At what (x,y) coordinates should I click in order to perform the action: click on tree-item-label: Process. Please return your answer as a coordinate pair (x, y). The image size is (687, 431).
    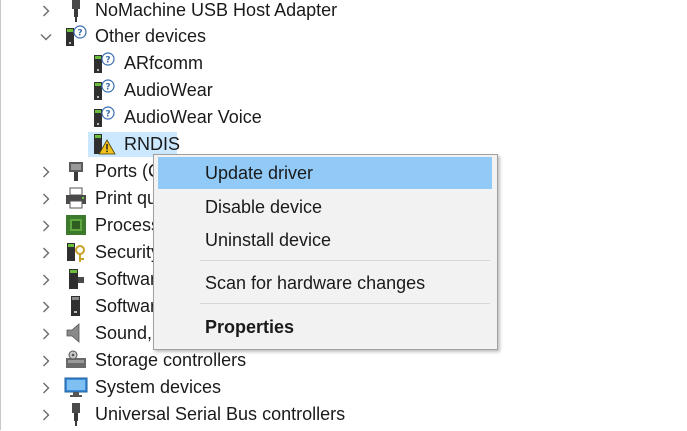
    Looking at the image, I should click on (128, 225).